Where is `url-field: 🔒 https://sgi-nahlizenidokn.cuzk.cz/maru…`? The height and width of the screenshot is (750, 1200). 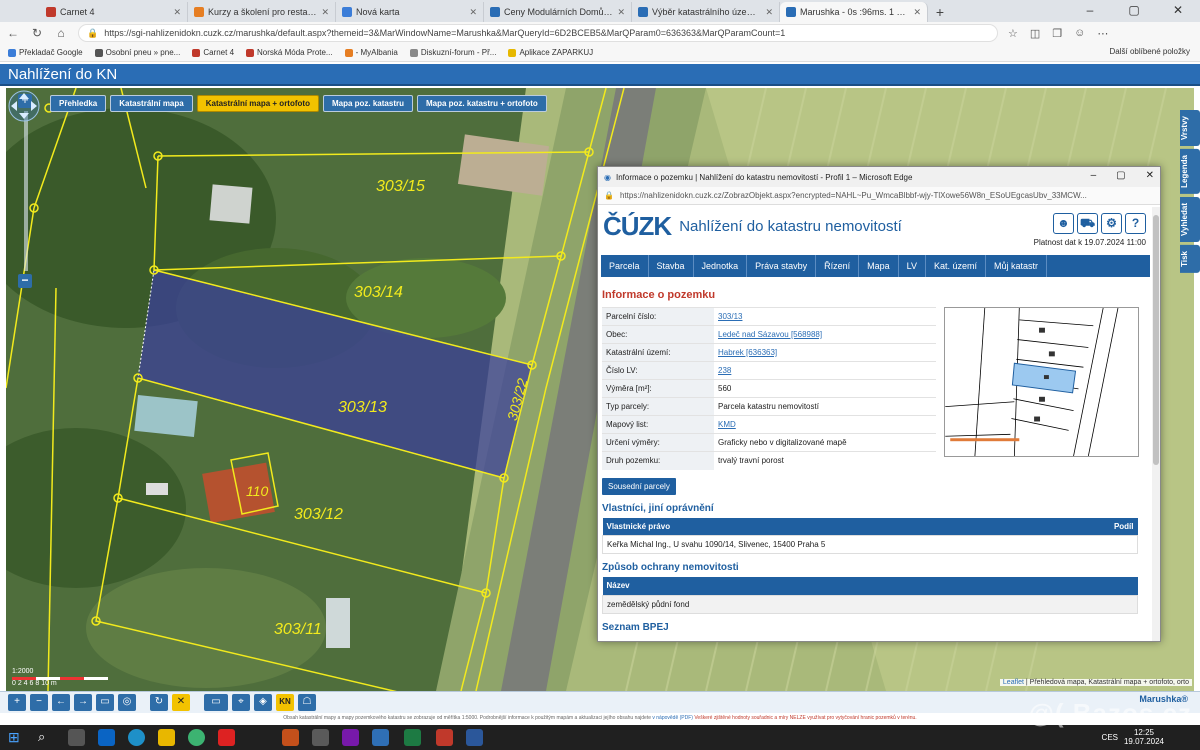
url-field: 🔒 https://sgi-nahlizenidokn.cuzk.cz/maru… is located at coordinates (538, 33).